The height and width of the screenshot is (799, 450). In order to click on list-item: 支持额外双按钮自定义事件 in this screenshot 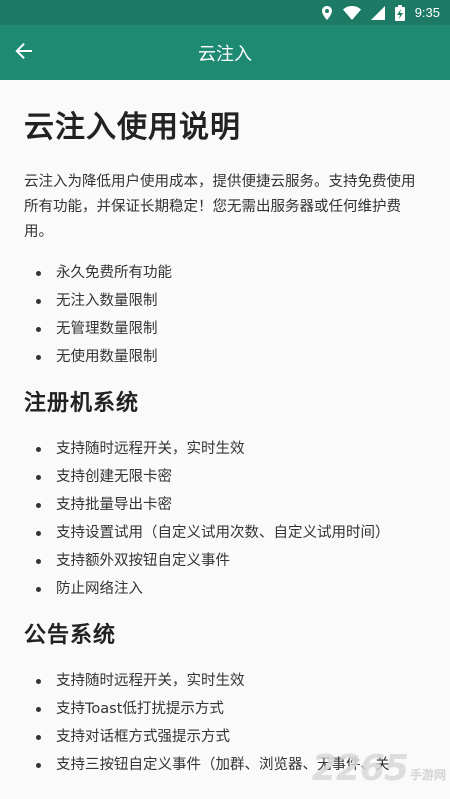, I will do `click(225, 561)`.